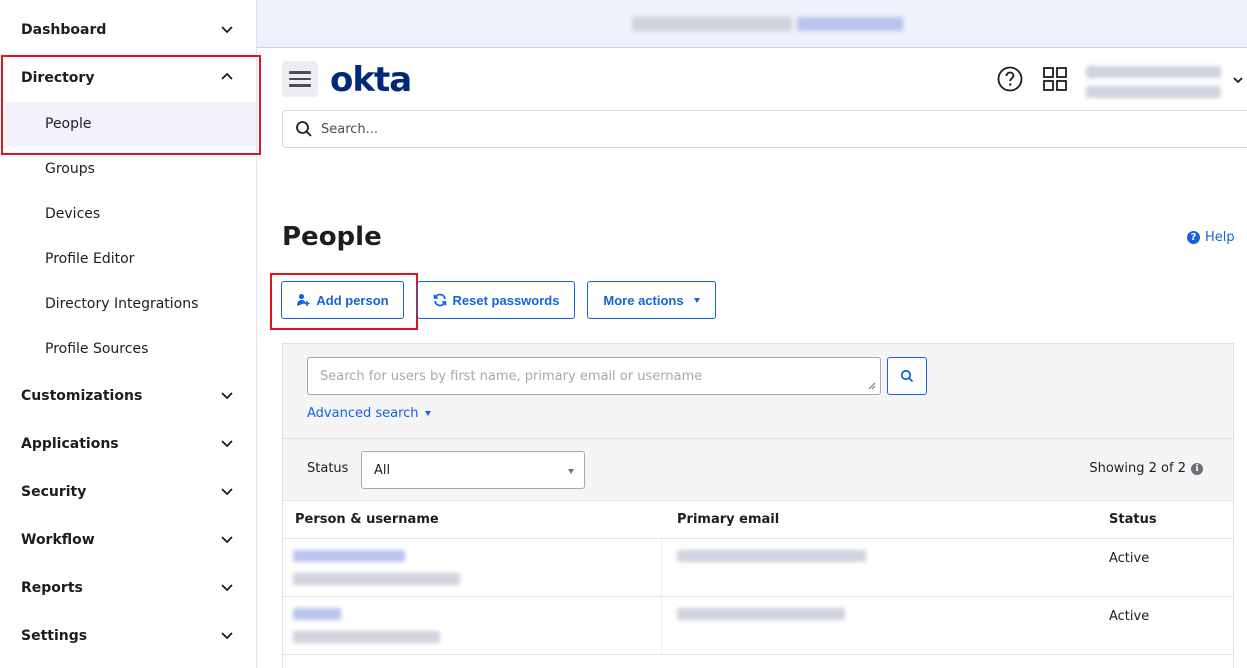 The width and height of the screenshot is (1247, 668). What do you see at coordinates (371, 80) in the screenshot?
I see `okta-logo: okta` at bounding box center [371, 80].